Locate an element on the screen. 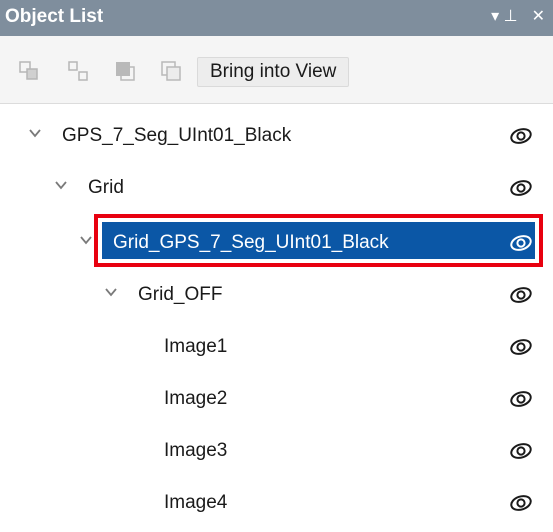 The height and width of the screenshot is (532, 553). panel-controls: ▾ ⊥ ✕ is located at coordinates (518, 17).